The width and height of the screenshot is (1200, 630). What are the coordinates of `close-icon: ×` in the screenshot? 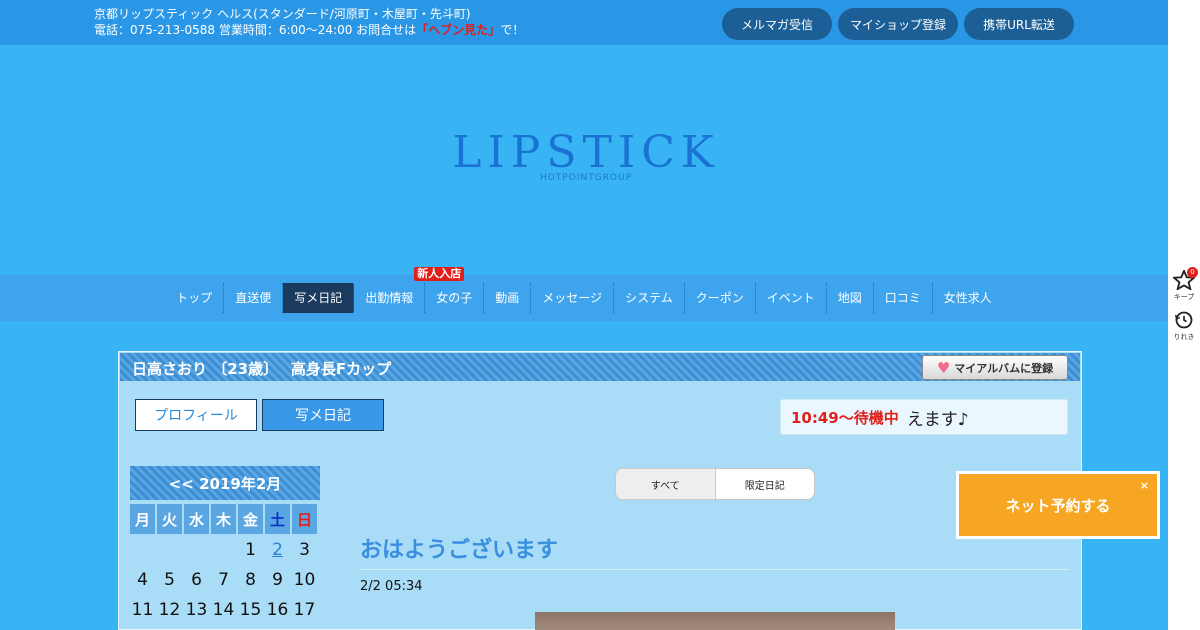 It's located at (1144, 485).